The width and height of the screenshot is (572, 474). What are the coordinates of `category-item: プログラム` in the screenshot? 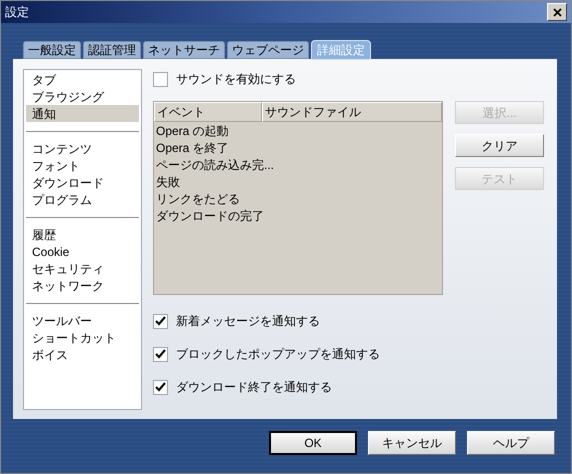 It's located at (82, 199).